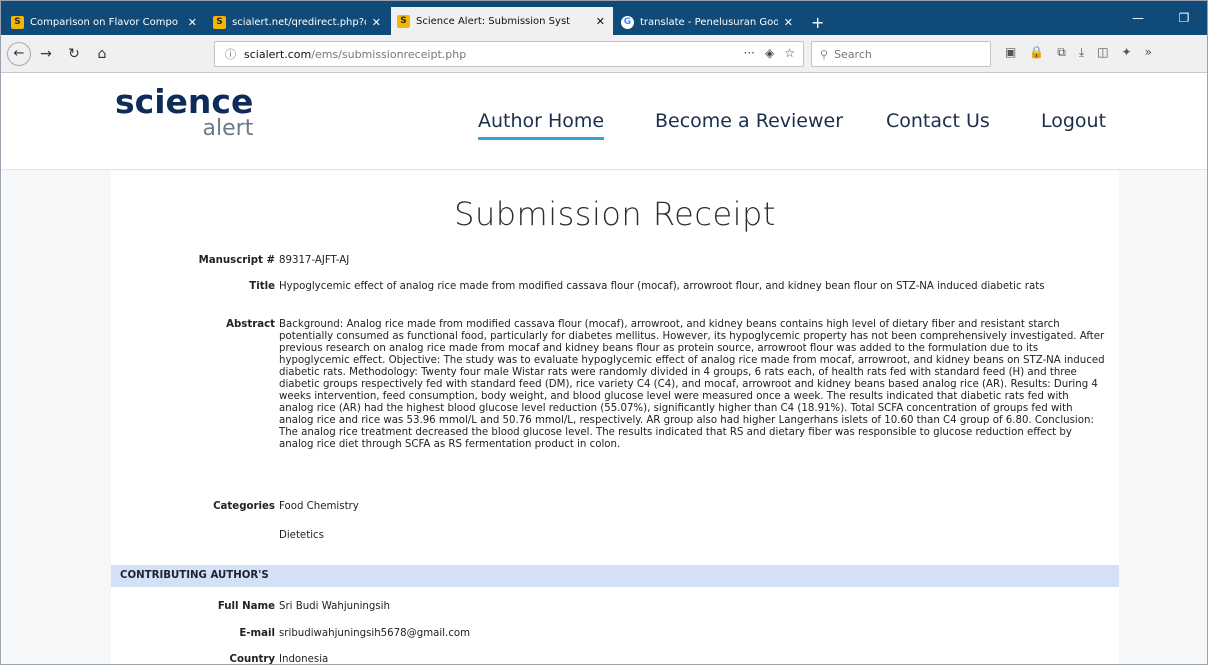 The image size is (1208, 665). What do you see at coordinates (257, 633) in the screenshot?
I see `field-label: E-mail` at bounding box center [257, 633].